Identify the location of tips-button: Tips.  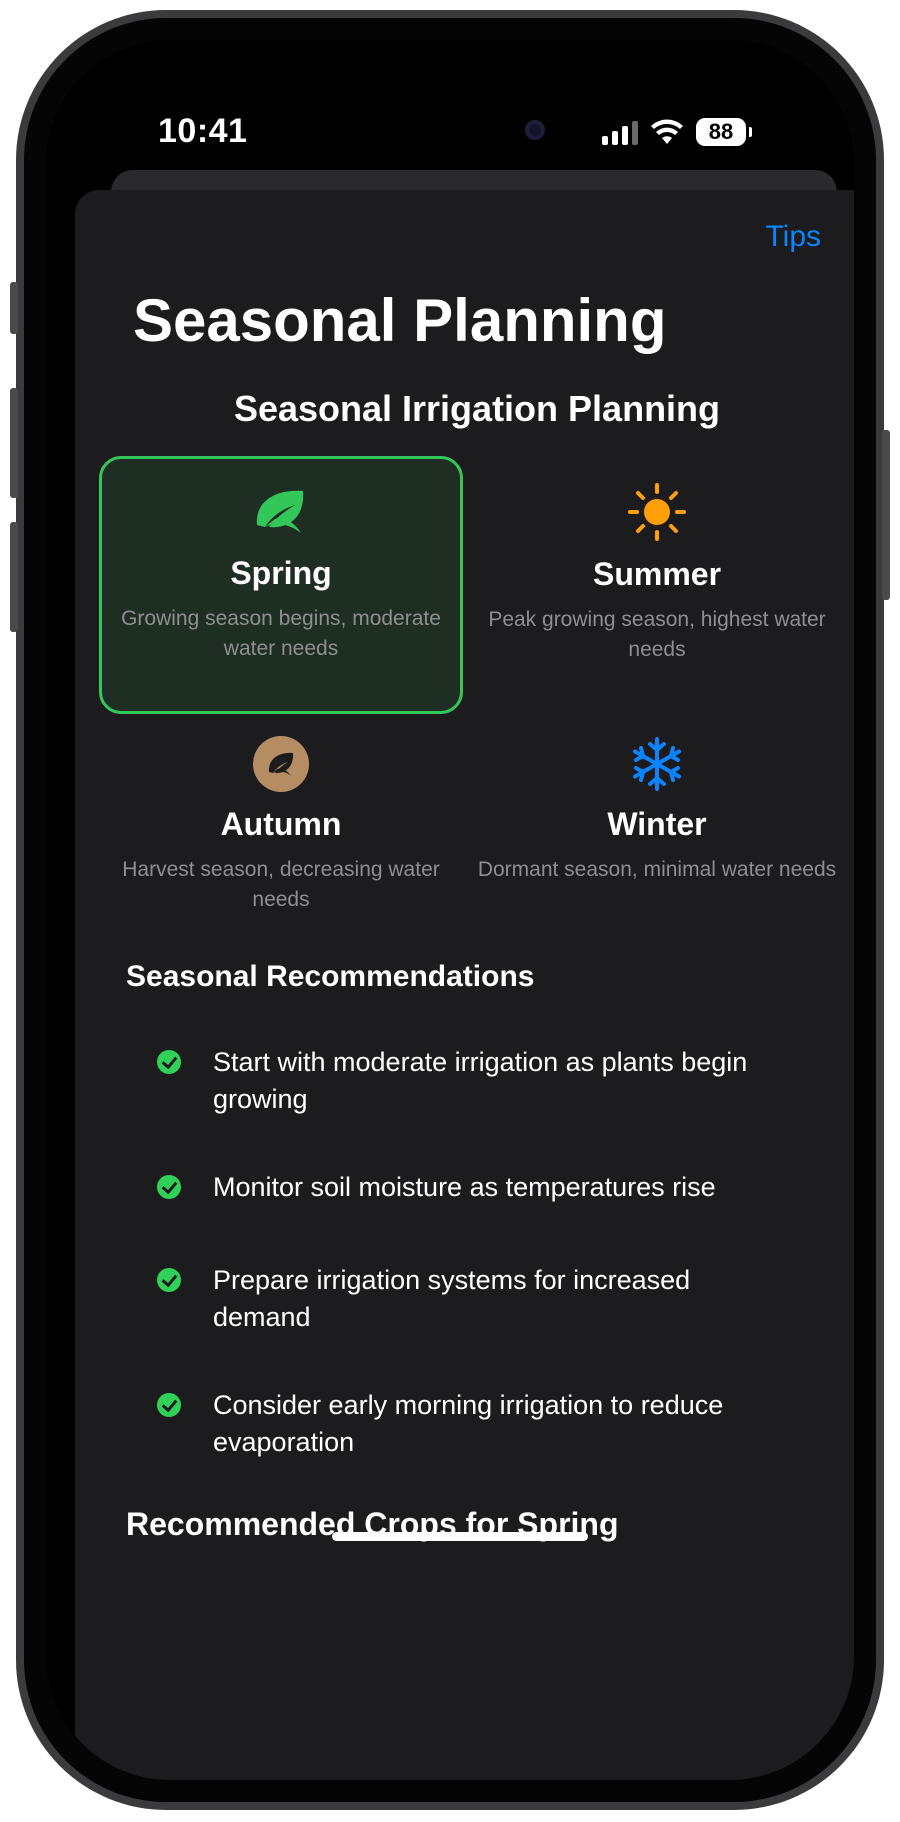
(793, 237).